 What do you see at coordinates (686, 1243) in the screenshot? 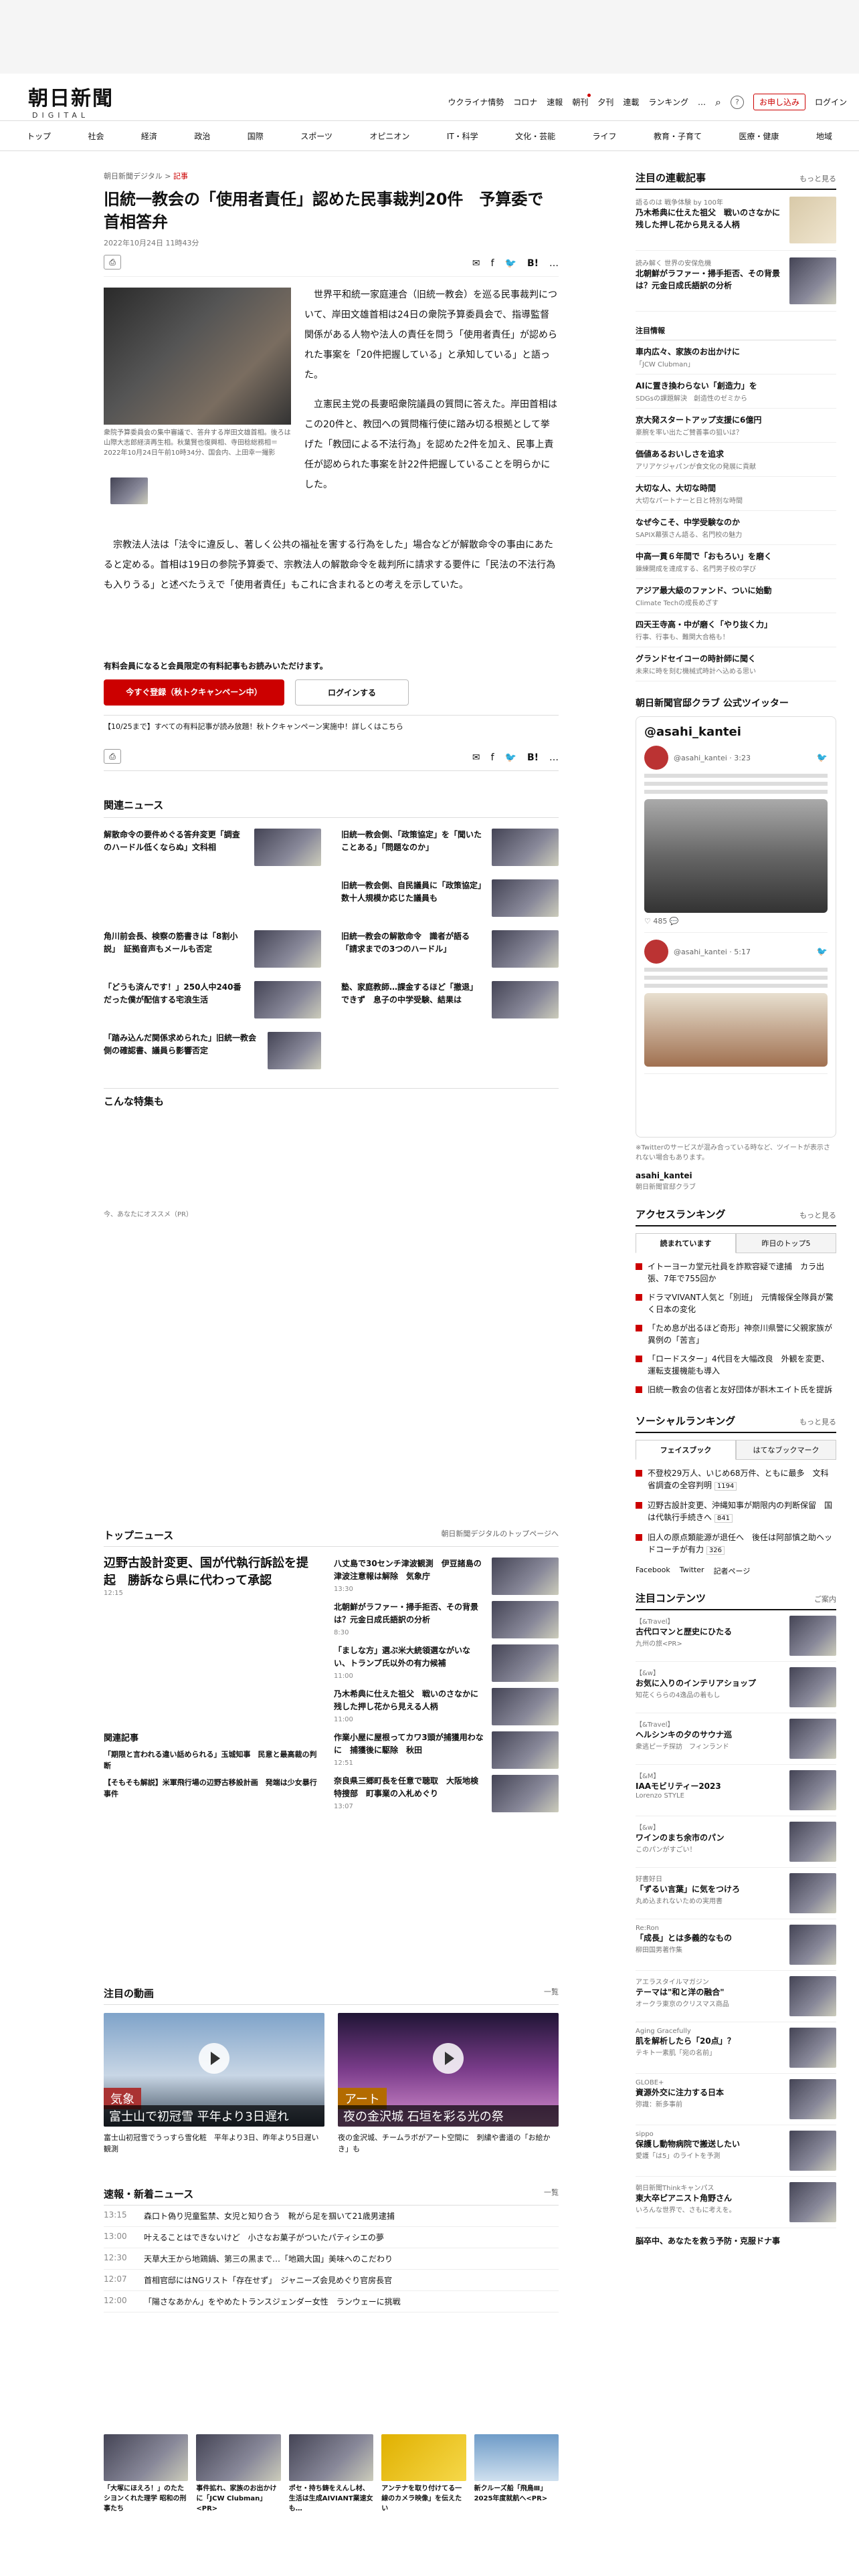
I see `tab-read: 読まれています` at bounding box center [686, 1243].